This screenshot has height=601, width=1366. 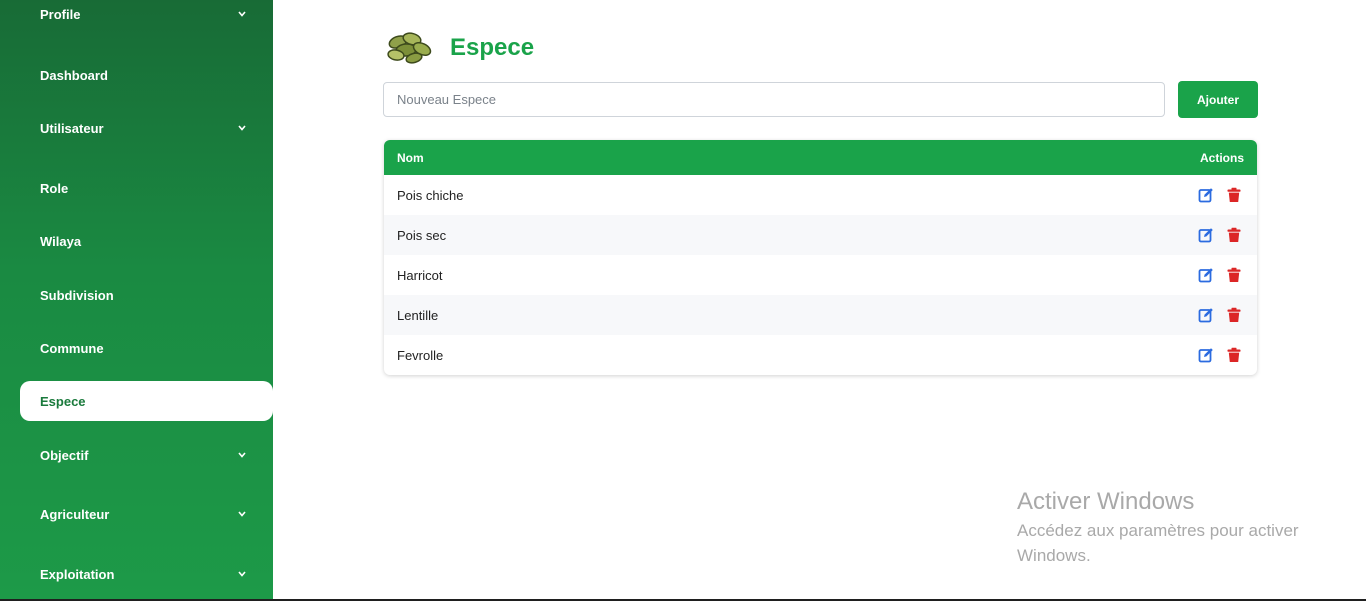 I want to click on page-title: Espece, so click(x=492, y=47).